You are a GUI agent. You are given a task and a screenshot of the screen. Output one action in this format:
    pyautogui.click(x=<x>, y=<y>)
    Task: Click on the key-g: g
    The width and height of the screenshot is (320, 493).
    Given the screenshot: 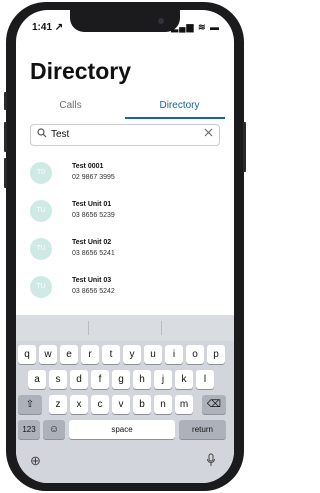 What is the action you would take?
    pyautogui.click(x=121, y=379)
    